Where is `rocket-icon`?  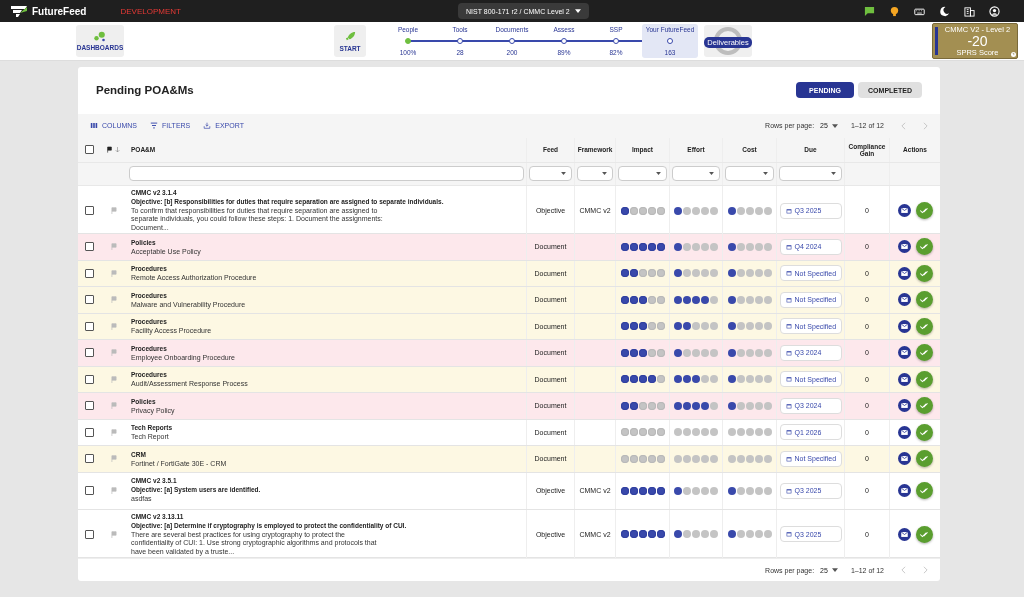
rocket-icon is located at coordinates (350, 36).